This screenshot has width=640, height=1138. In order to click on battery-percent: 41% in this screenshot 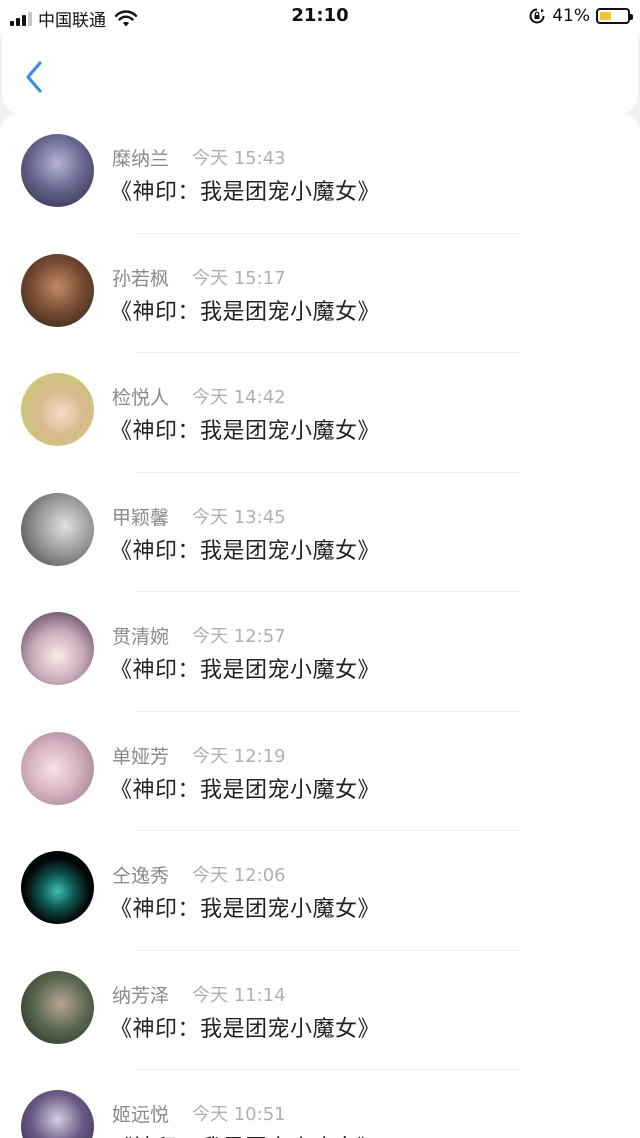, I will do `click(571, 16)`.